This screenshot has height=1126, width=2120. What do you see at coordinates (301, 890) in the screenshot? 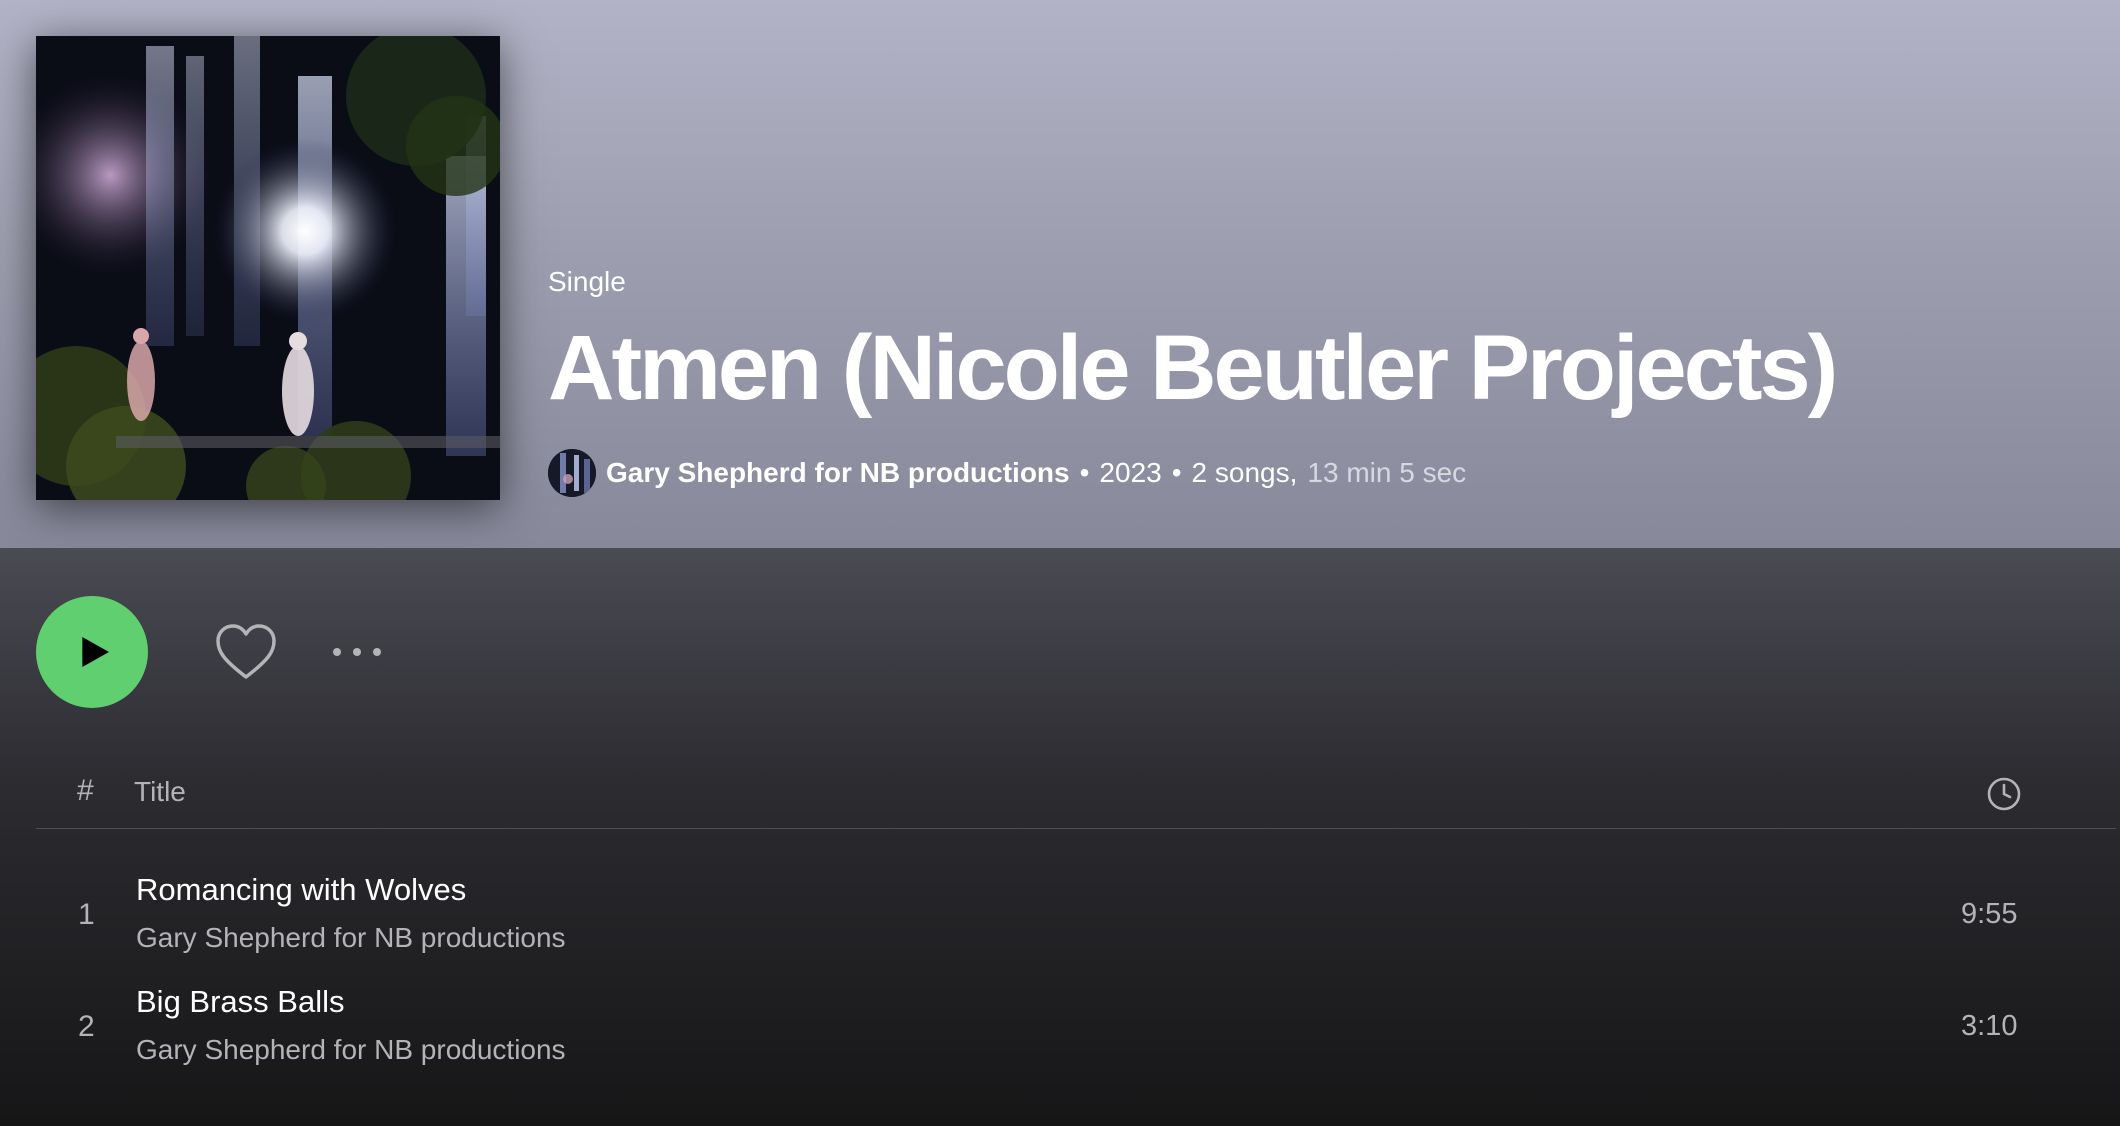
I see `track-title: Romancing with Wolves` at bounding box center [301, 890].